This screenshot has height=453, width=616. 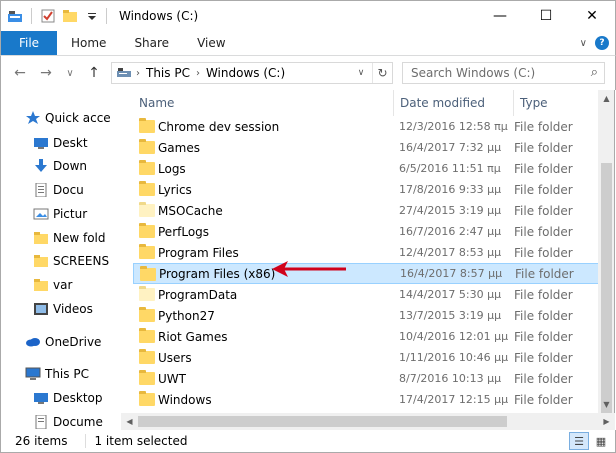 What do you see at coordinates (558, 103) in the screenshot?
I see `column-header-type: Type` at bounding box center [558, 103].